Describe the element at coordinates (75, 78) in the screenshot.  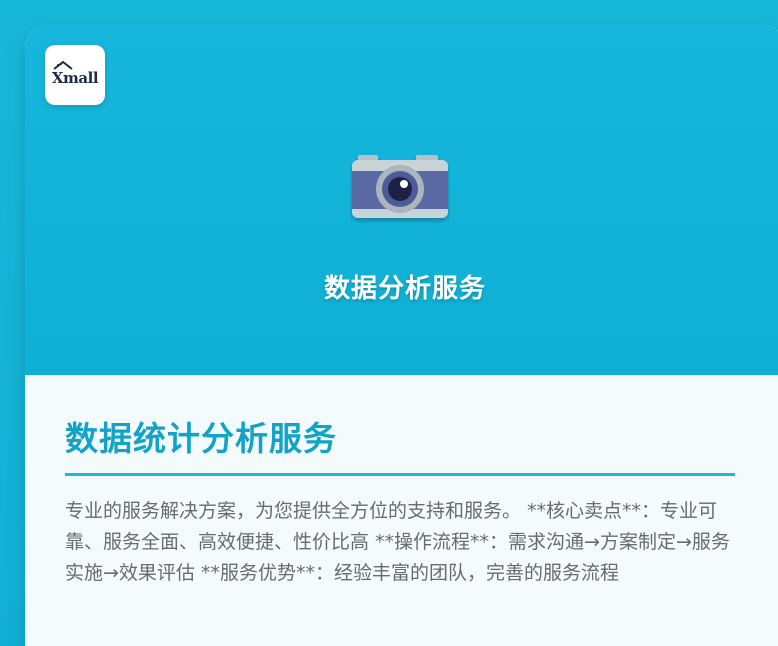
I see `logo-text: Xmall` at that location.